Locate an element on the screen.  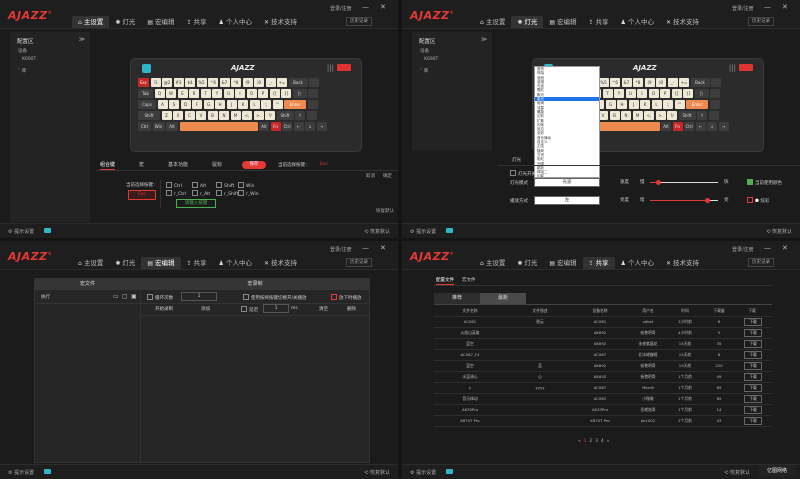
mod-r-shift: r_Shift is located at coordinates (227, 193).